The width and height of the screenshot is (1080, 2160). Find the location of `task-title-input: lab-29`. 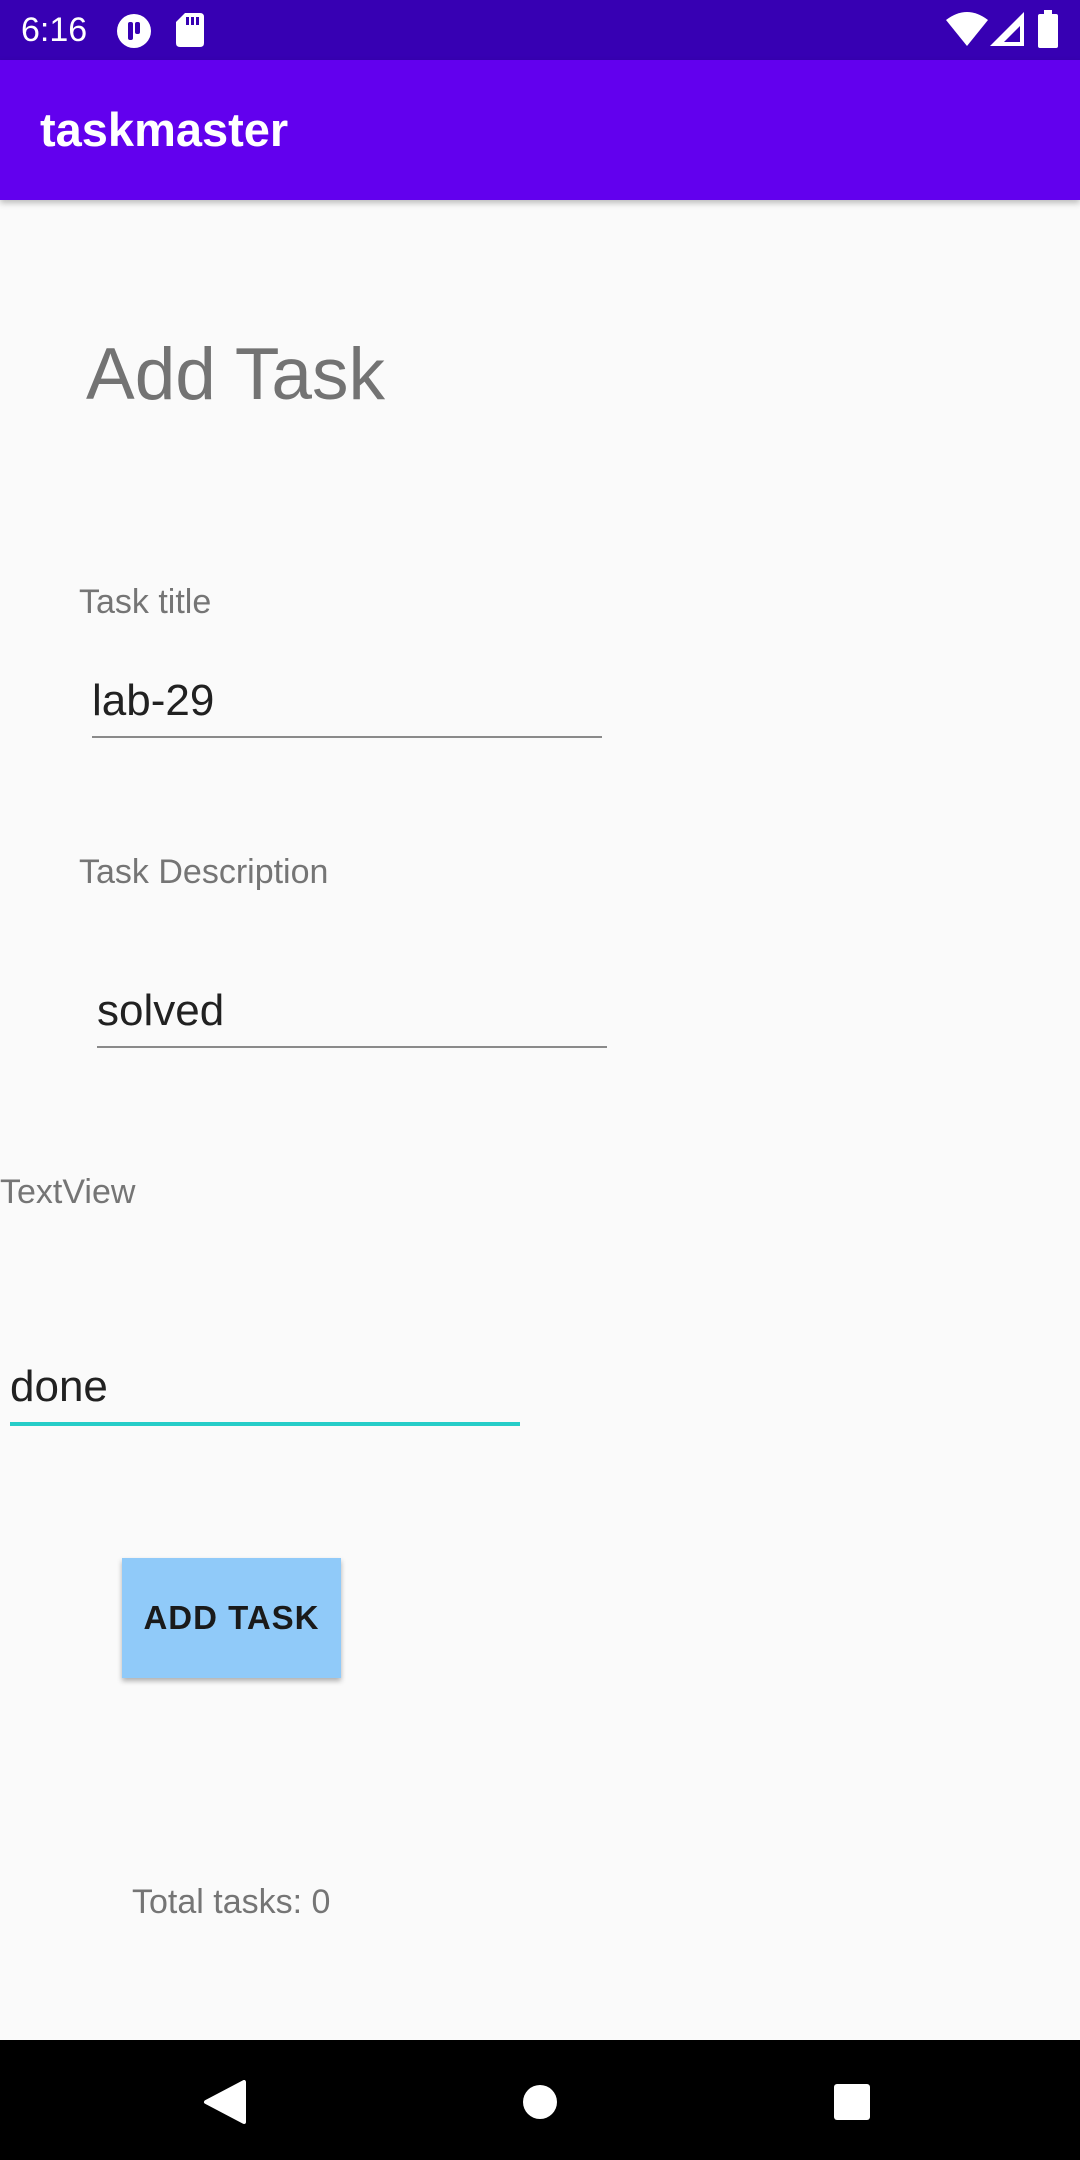

task-title-input: lab-29 is located at coordinates (347, 706).